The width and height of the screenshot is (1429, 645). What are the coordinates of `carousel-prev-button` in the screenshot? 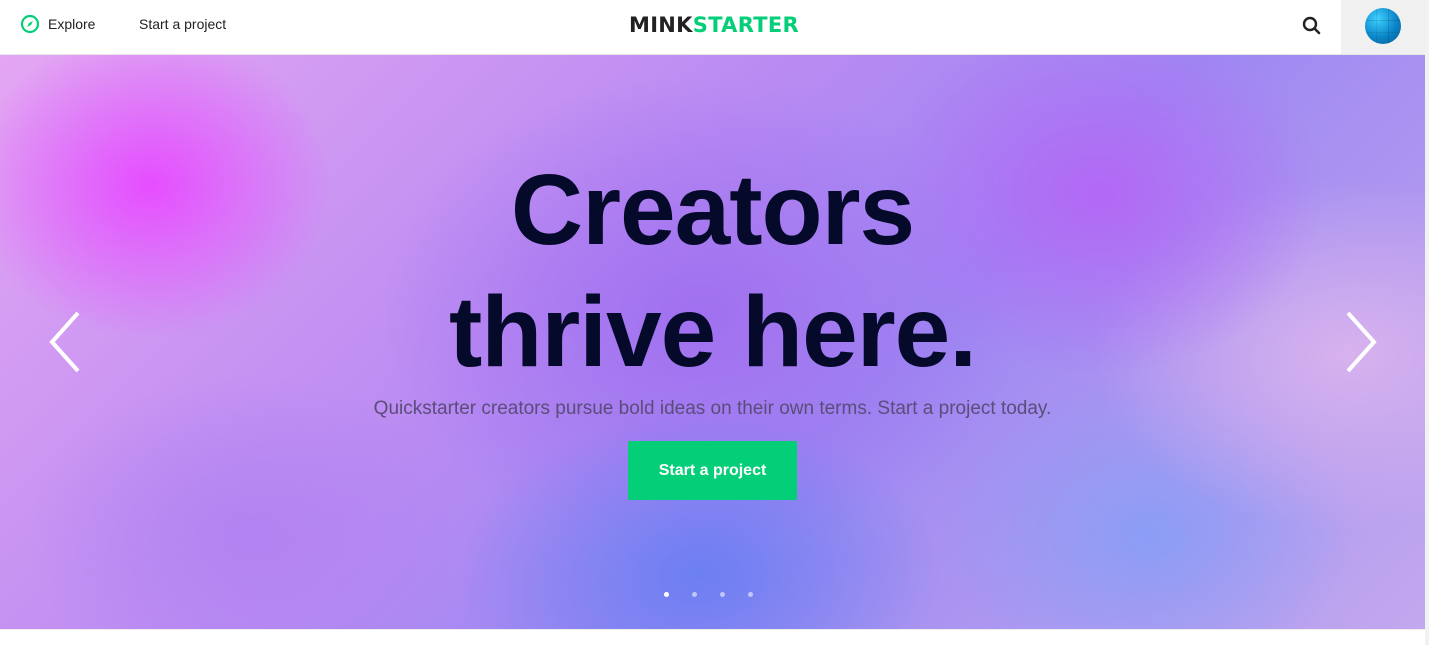 It's located at (66, 342).